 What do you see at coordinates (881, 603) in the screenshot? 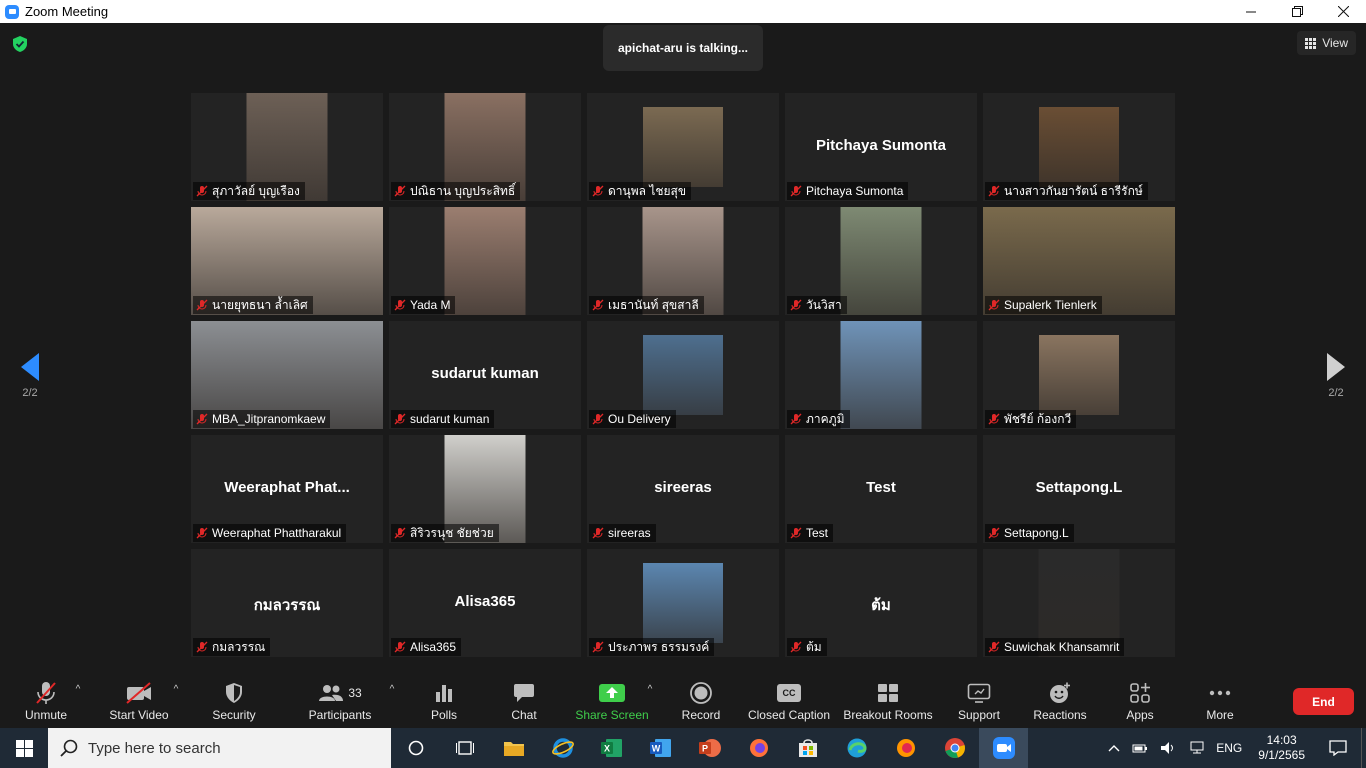
I see `participant-tile: ต้ม ต้ม` at bounding box center [881, 603].